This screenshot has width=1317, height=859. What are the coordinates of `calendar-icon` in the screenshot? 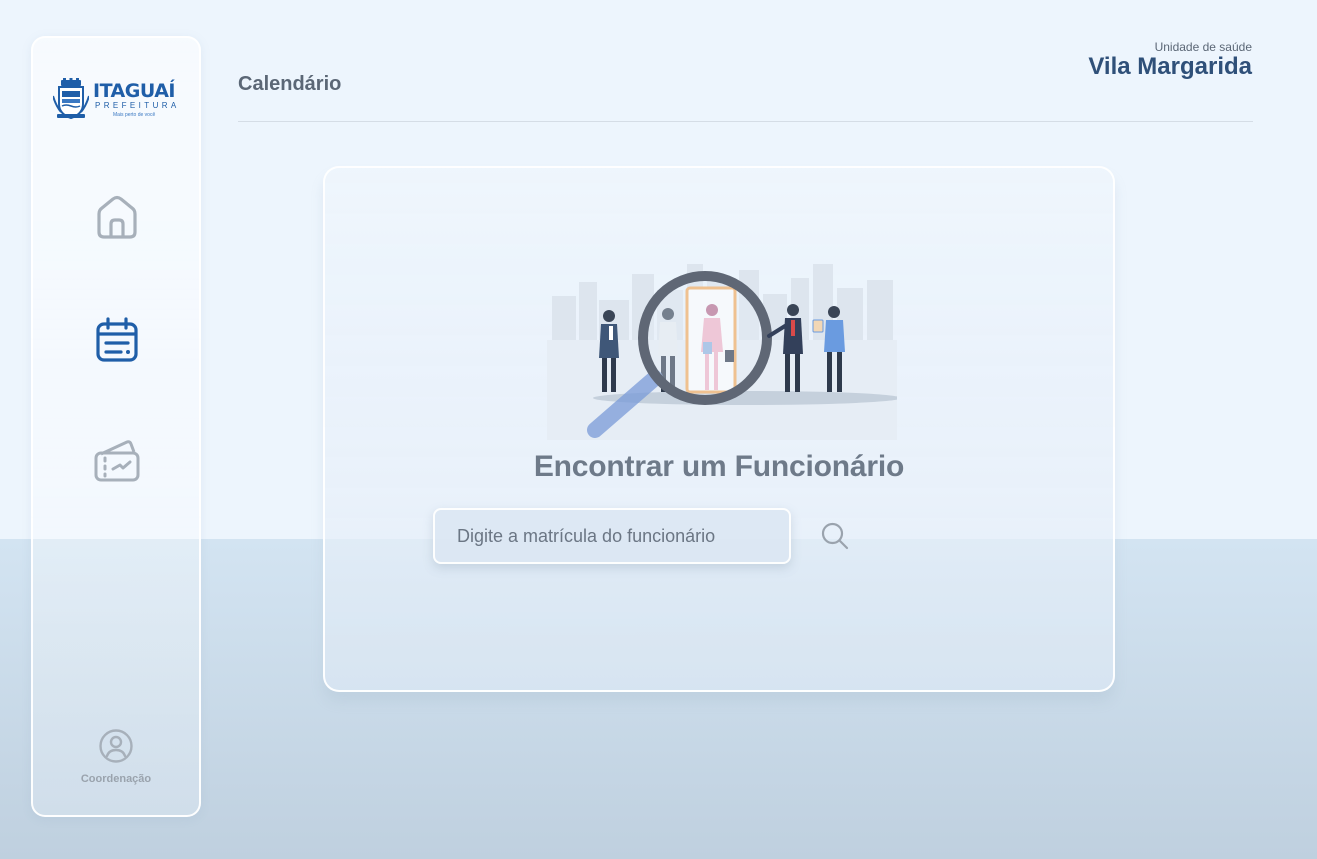 It's located at (117, 339).